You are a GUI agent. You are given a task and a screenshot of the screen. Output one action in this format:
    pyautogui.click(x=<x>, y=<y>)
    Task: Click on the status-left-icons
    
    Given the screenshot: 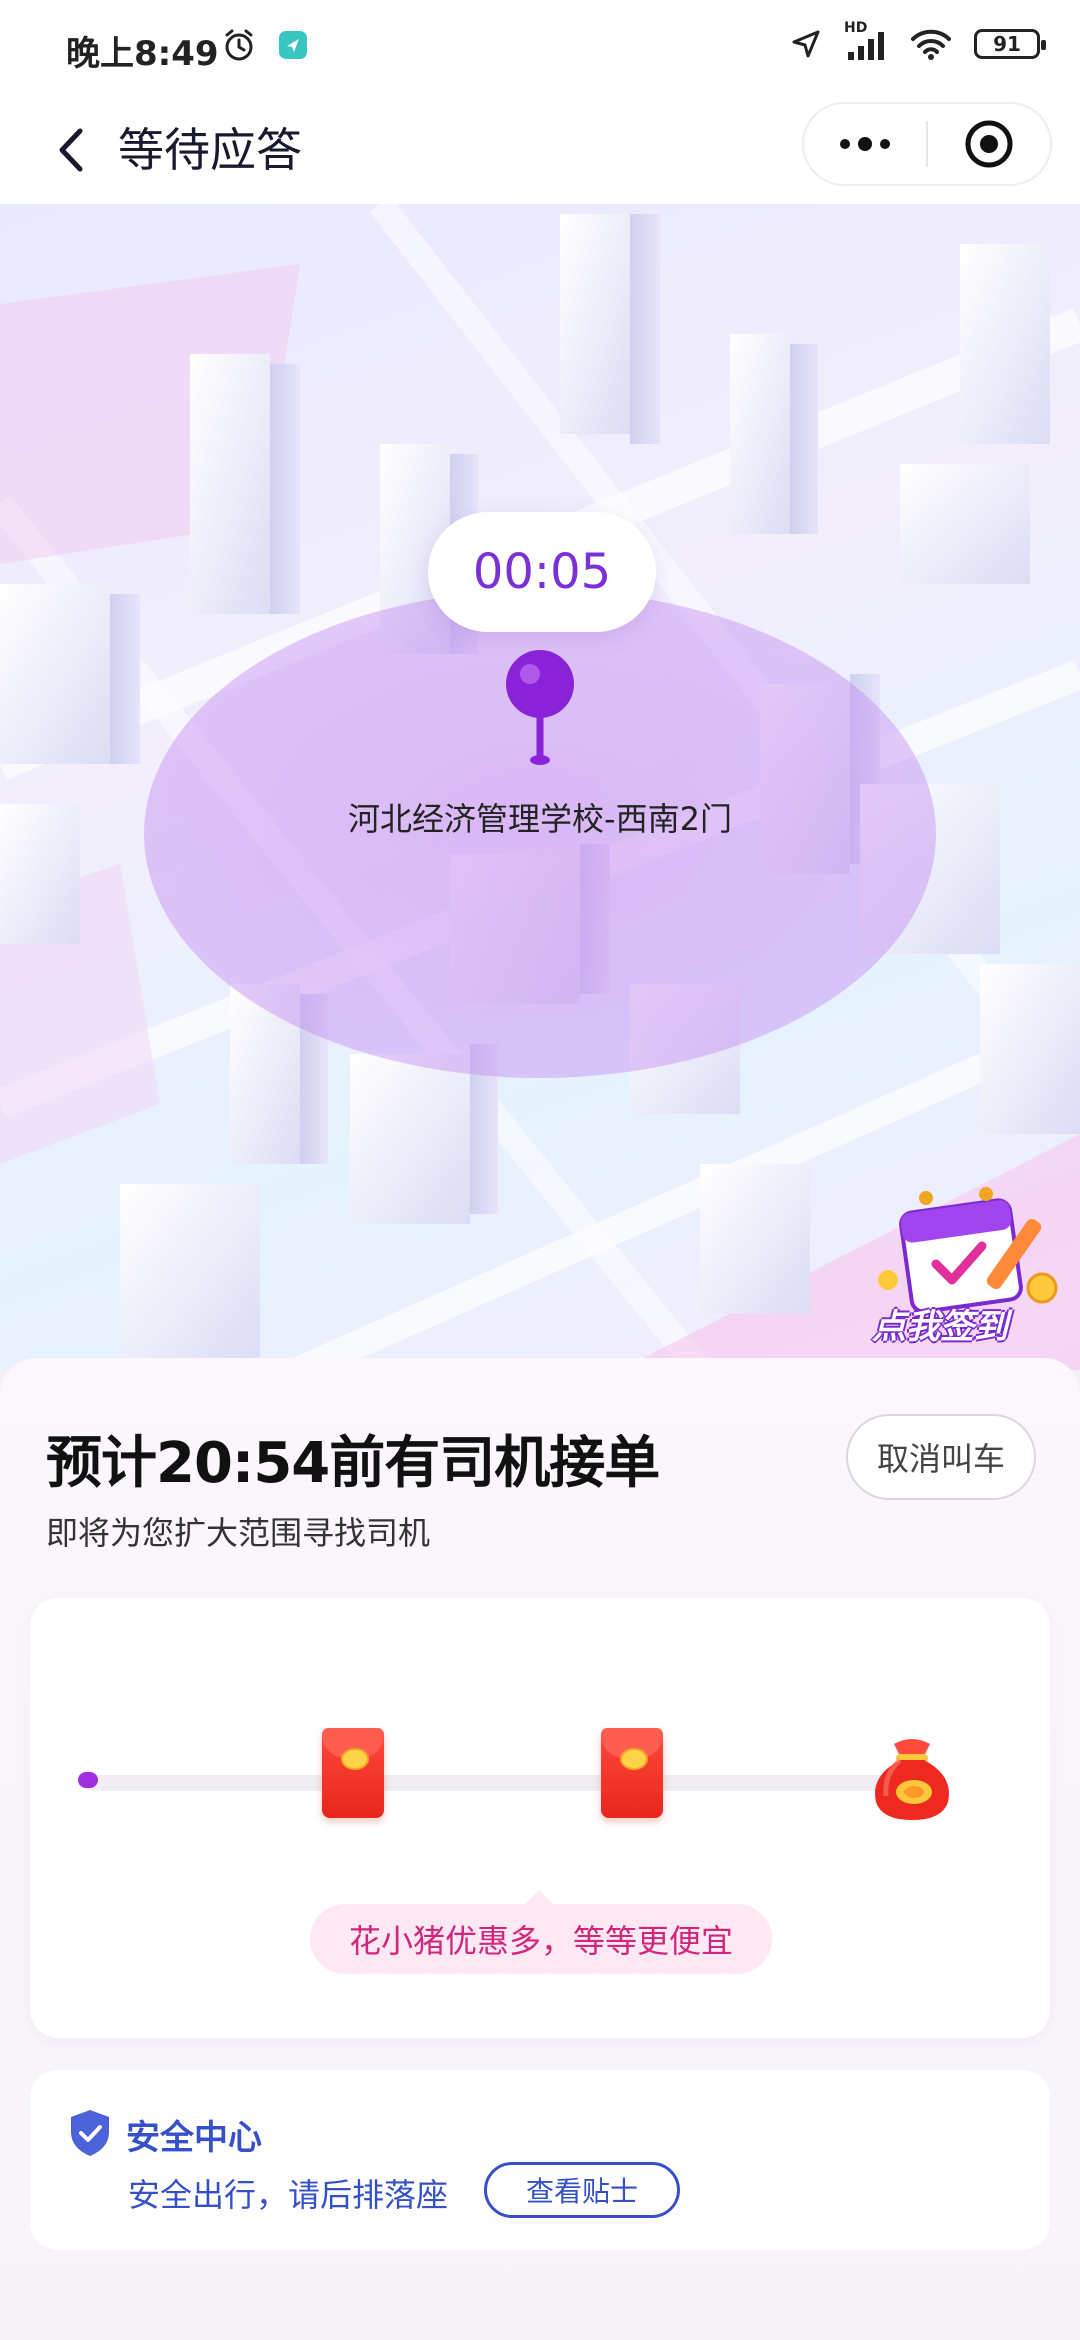 What is the action you would take?
    pyautogui.click(x=265, y=45)
    